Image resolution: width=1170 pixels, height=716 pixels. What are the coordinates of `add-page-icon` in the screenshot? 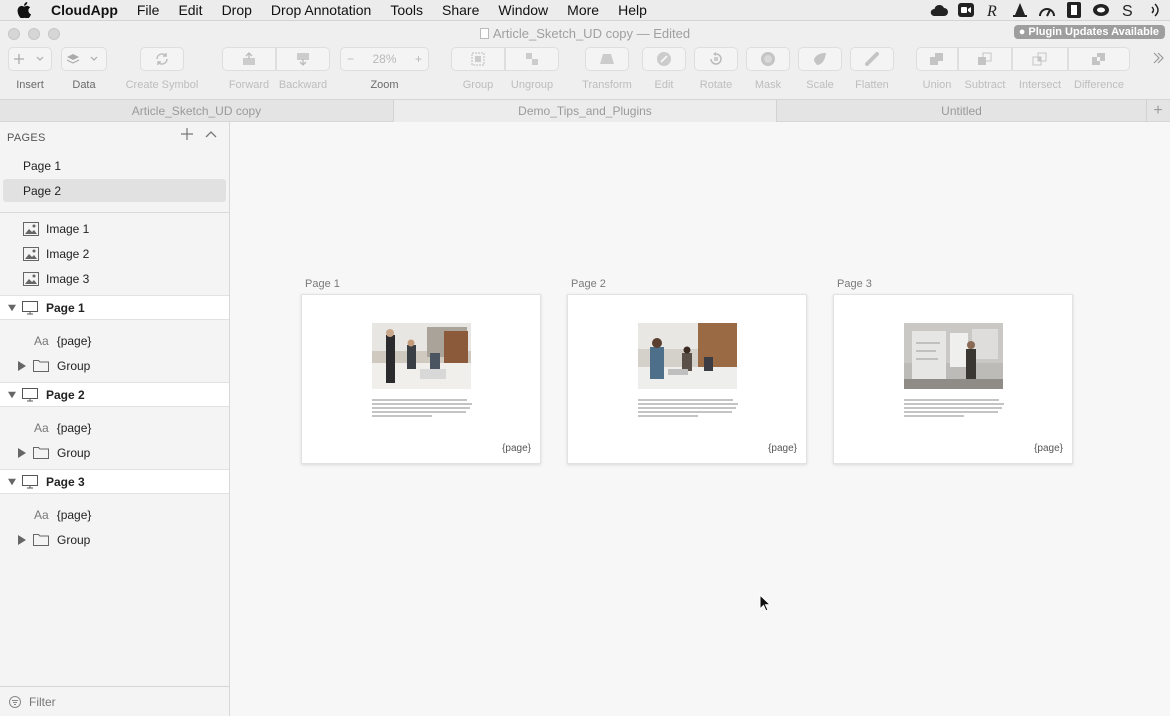 It's located at (187, 134).